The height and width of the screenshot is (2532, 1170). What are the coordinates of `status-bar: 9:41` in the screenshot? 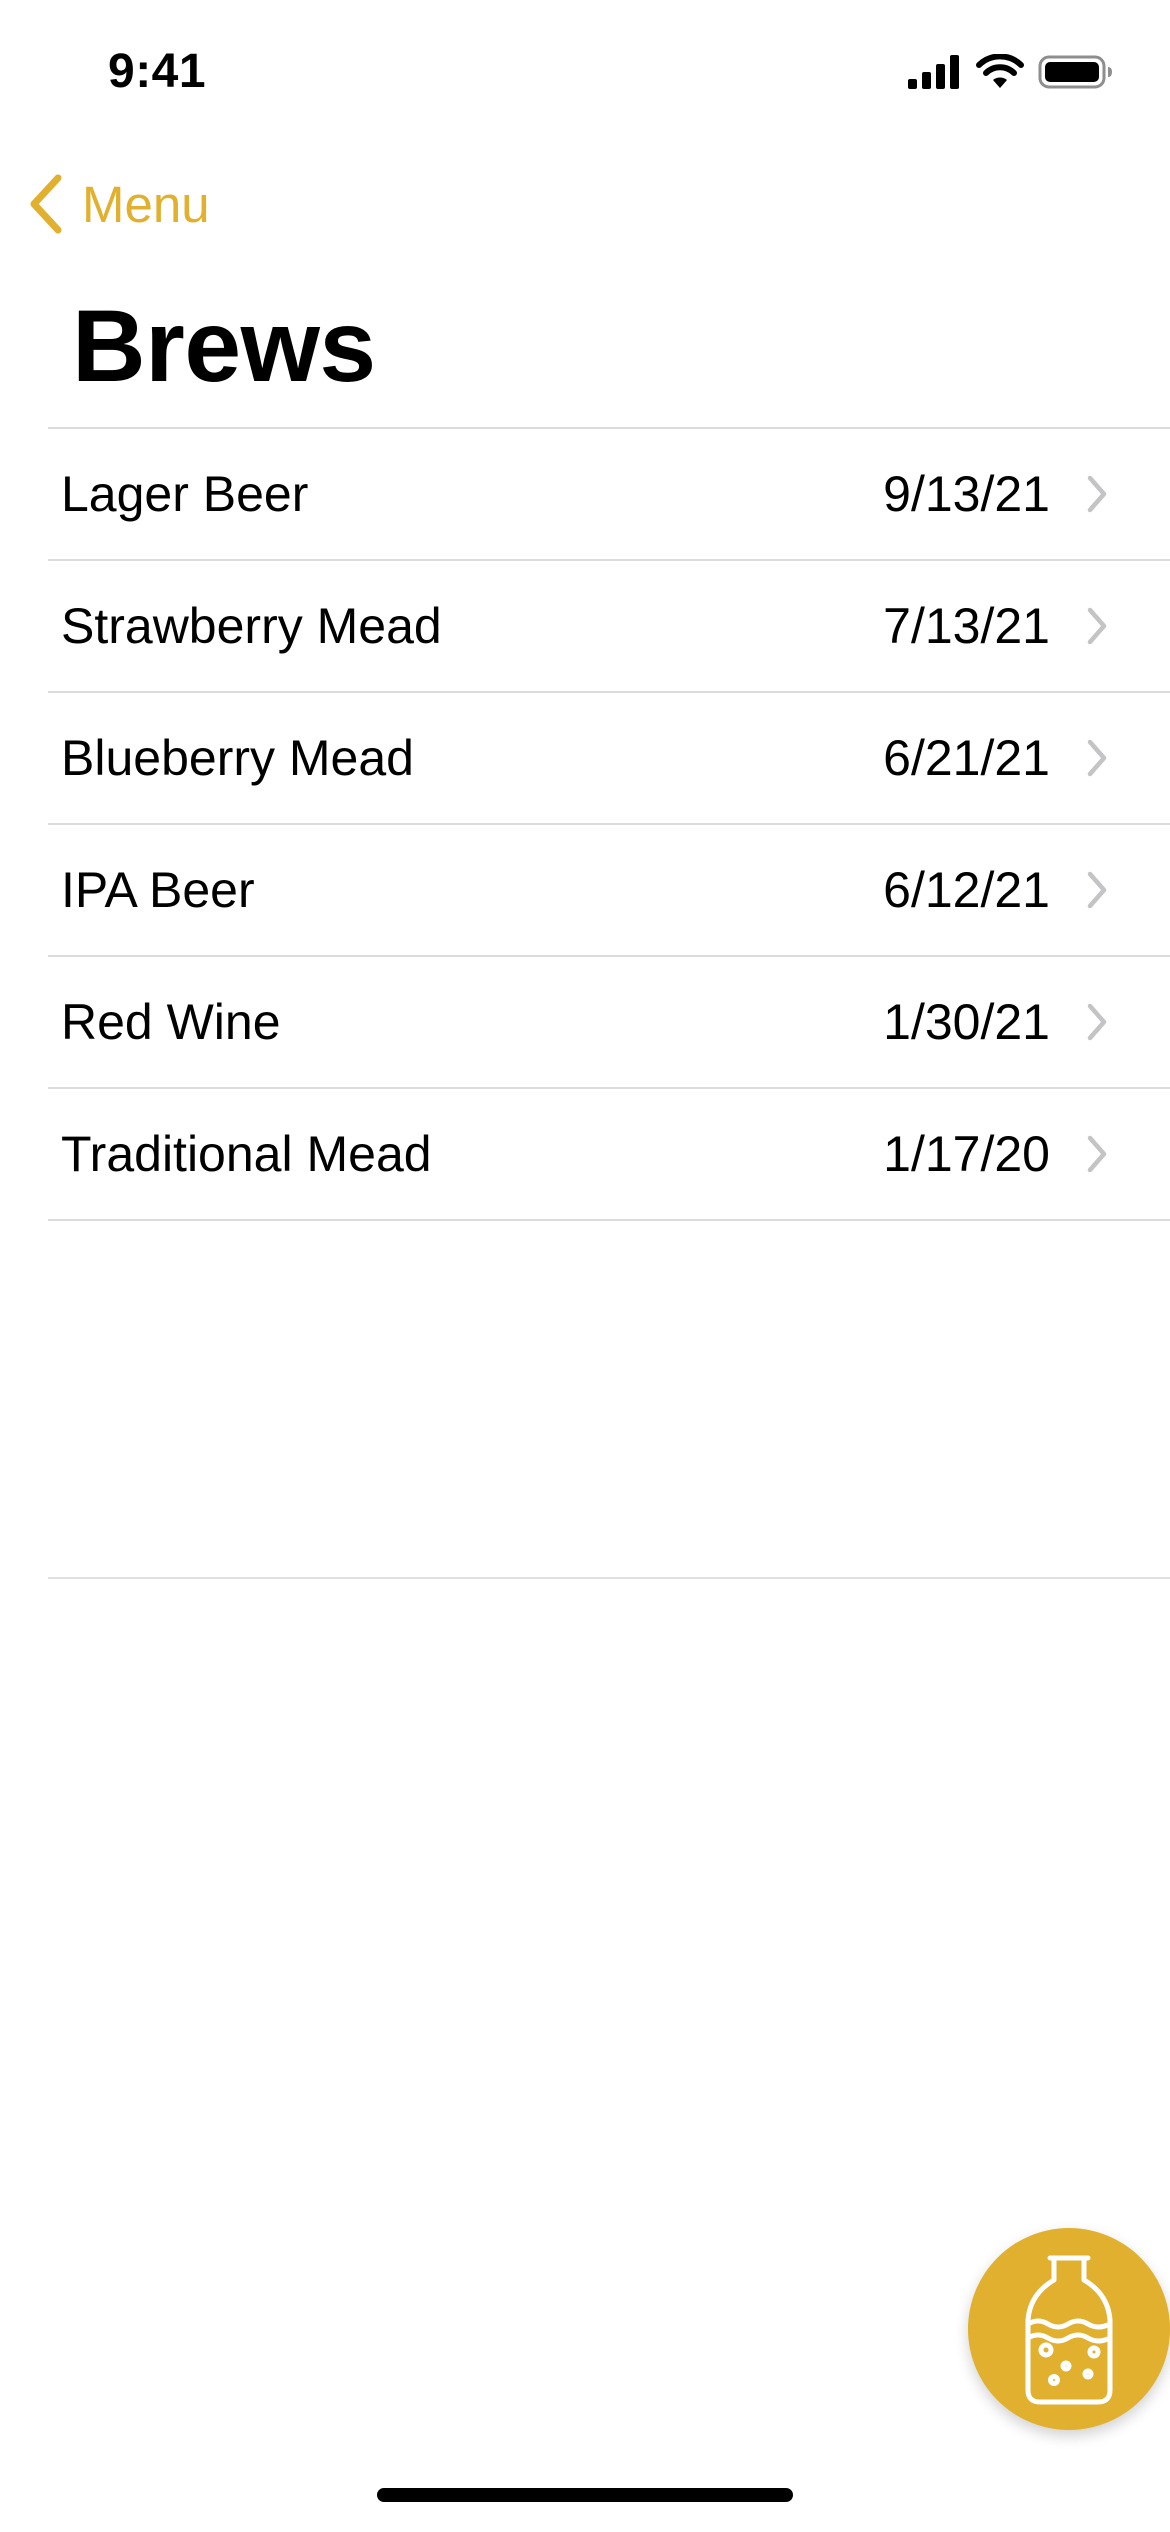 It's located at (585, 70).